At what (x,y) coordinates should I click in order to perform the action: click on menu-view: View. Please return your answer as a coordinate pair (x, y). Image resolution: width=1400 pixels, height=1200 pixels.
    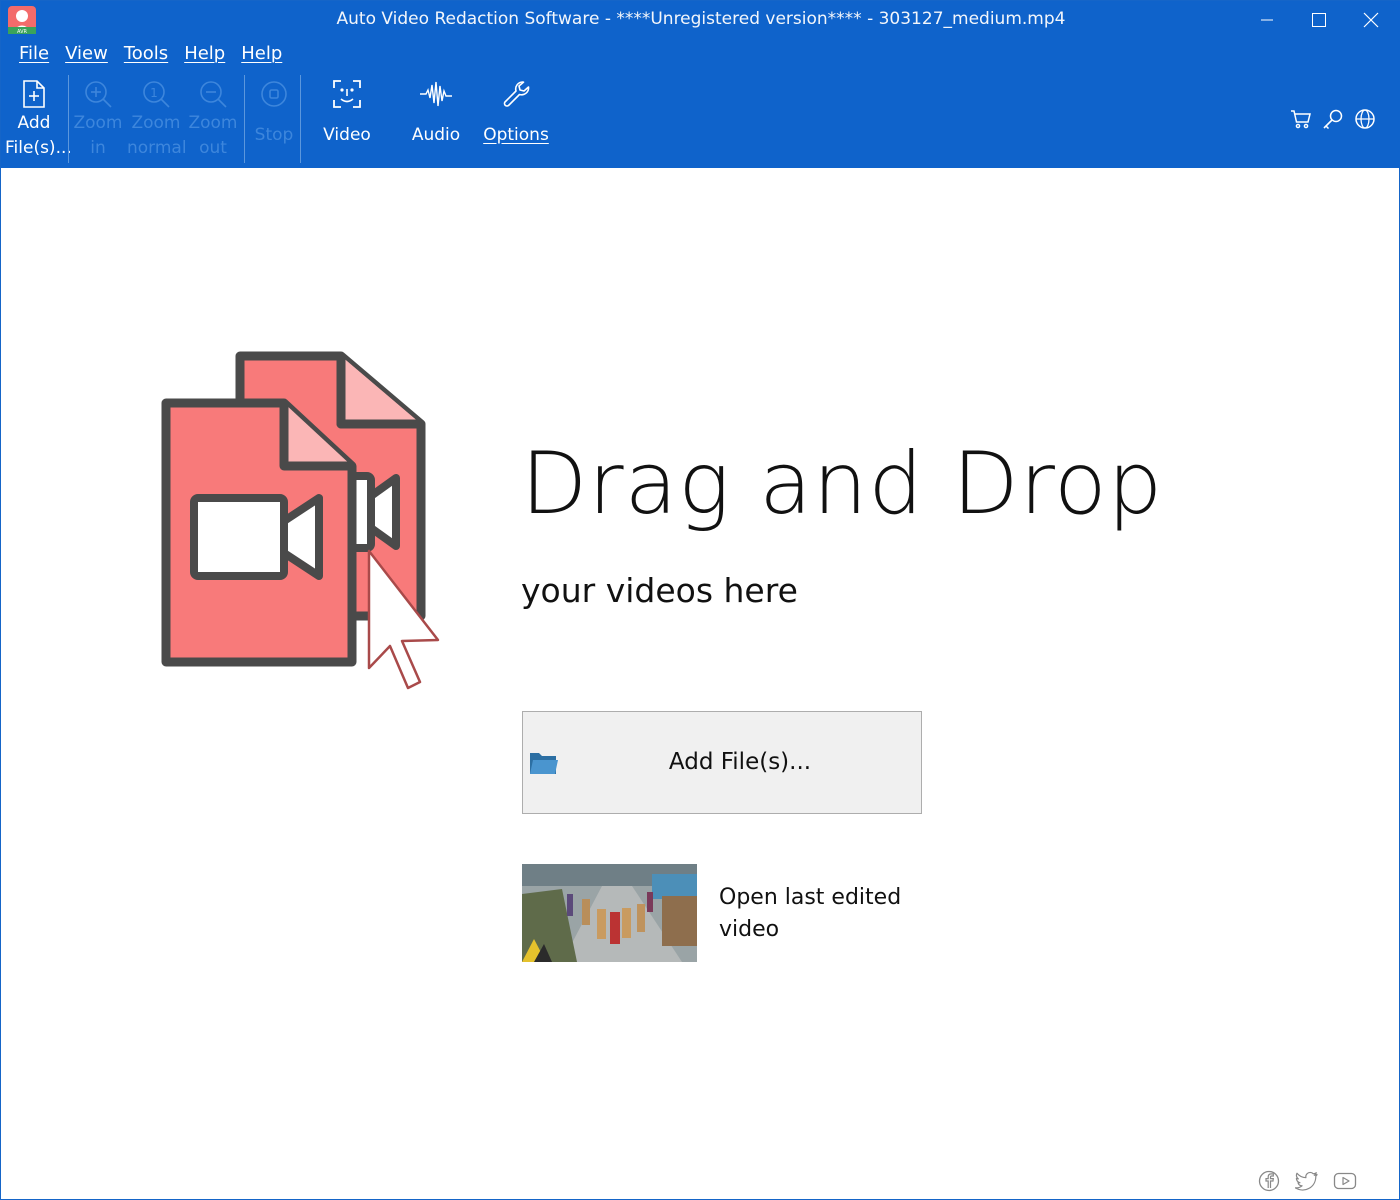
    Looking at the image, I should click on (86, 56).